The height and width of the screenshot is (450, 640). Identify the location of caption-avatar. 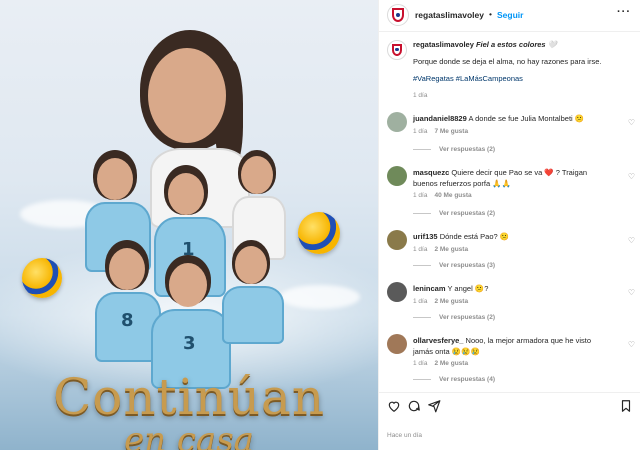
(397, 50).